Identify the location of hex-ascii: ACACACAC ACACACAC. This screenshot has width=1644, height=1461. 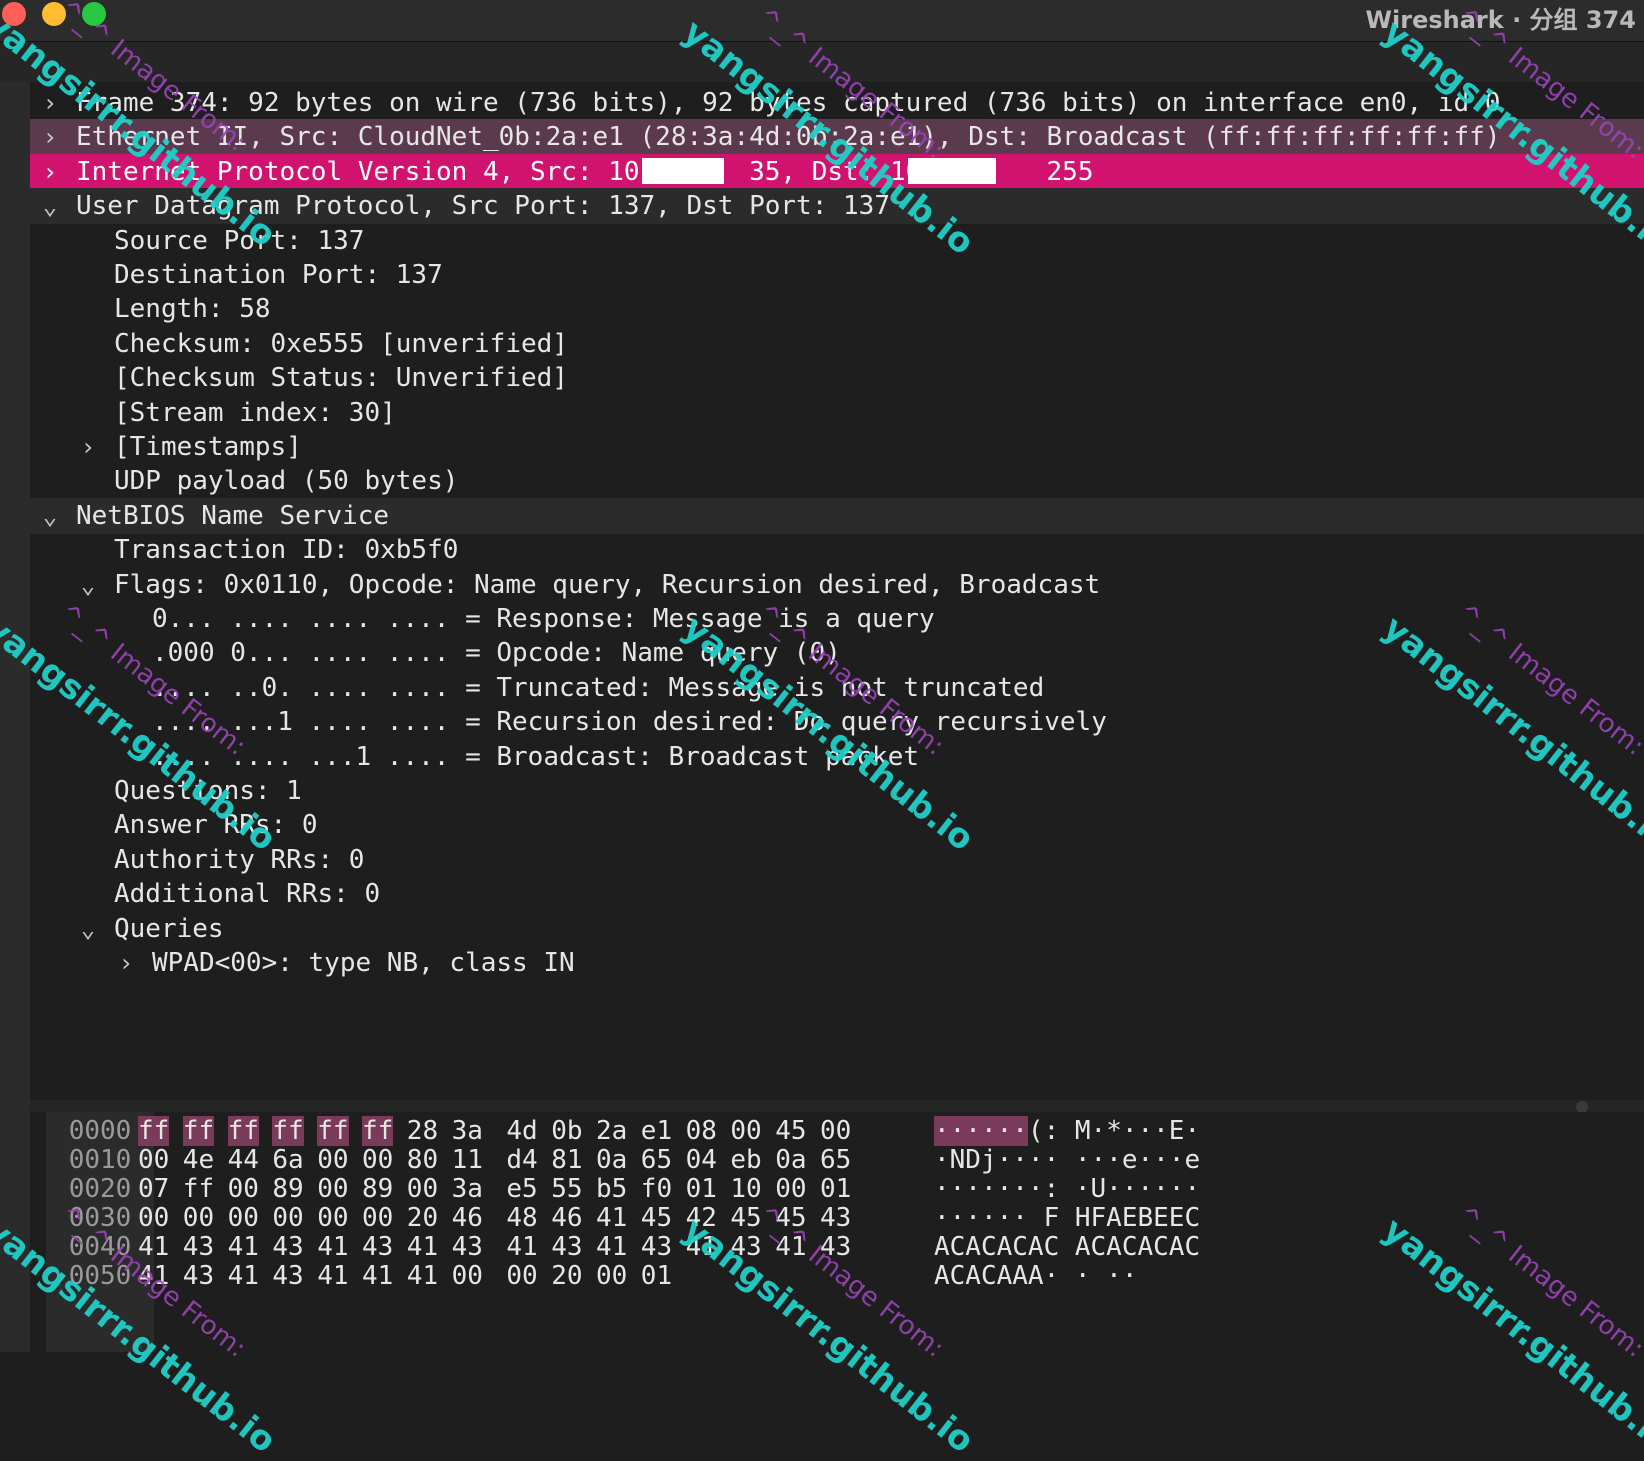
(1067, 1247).